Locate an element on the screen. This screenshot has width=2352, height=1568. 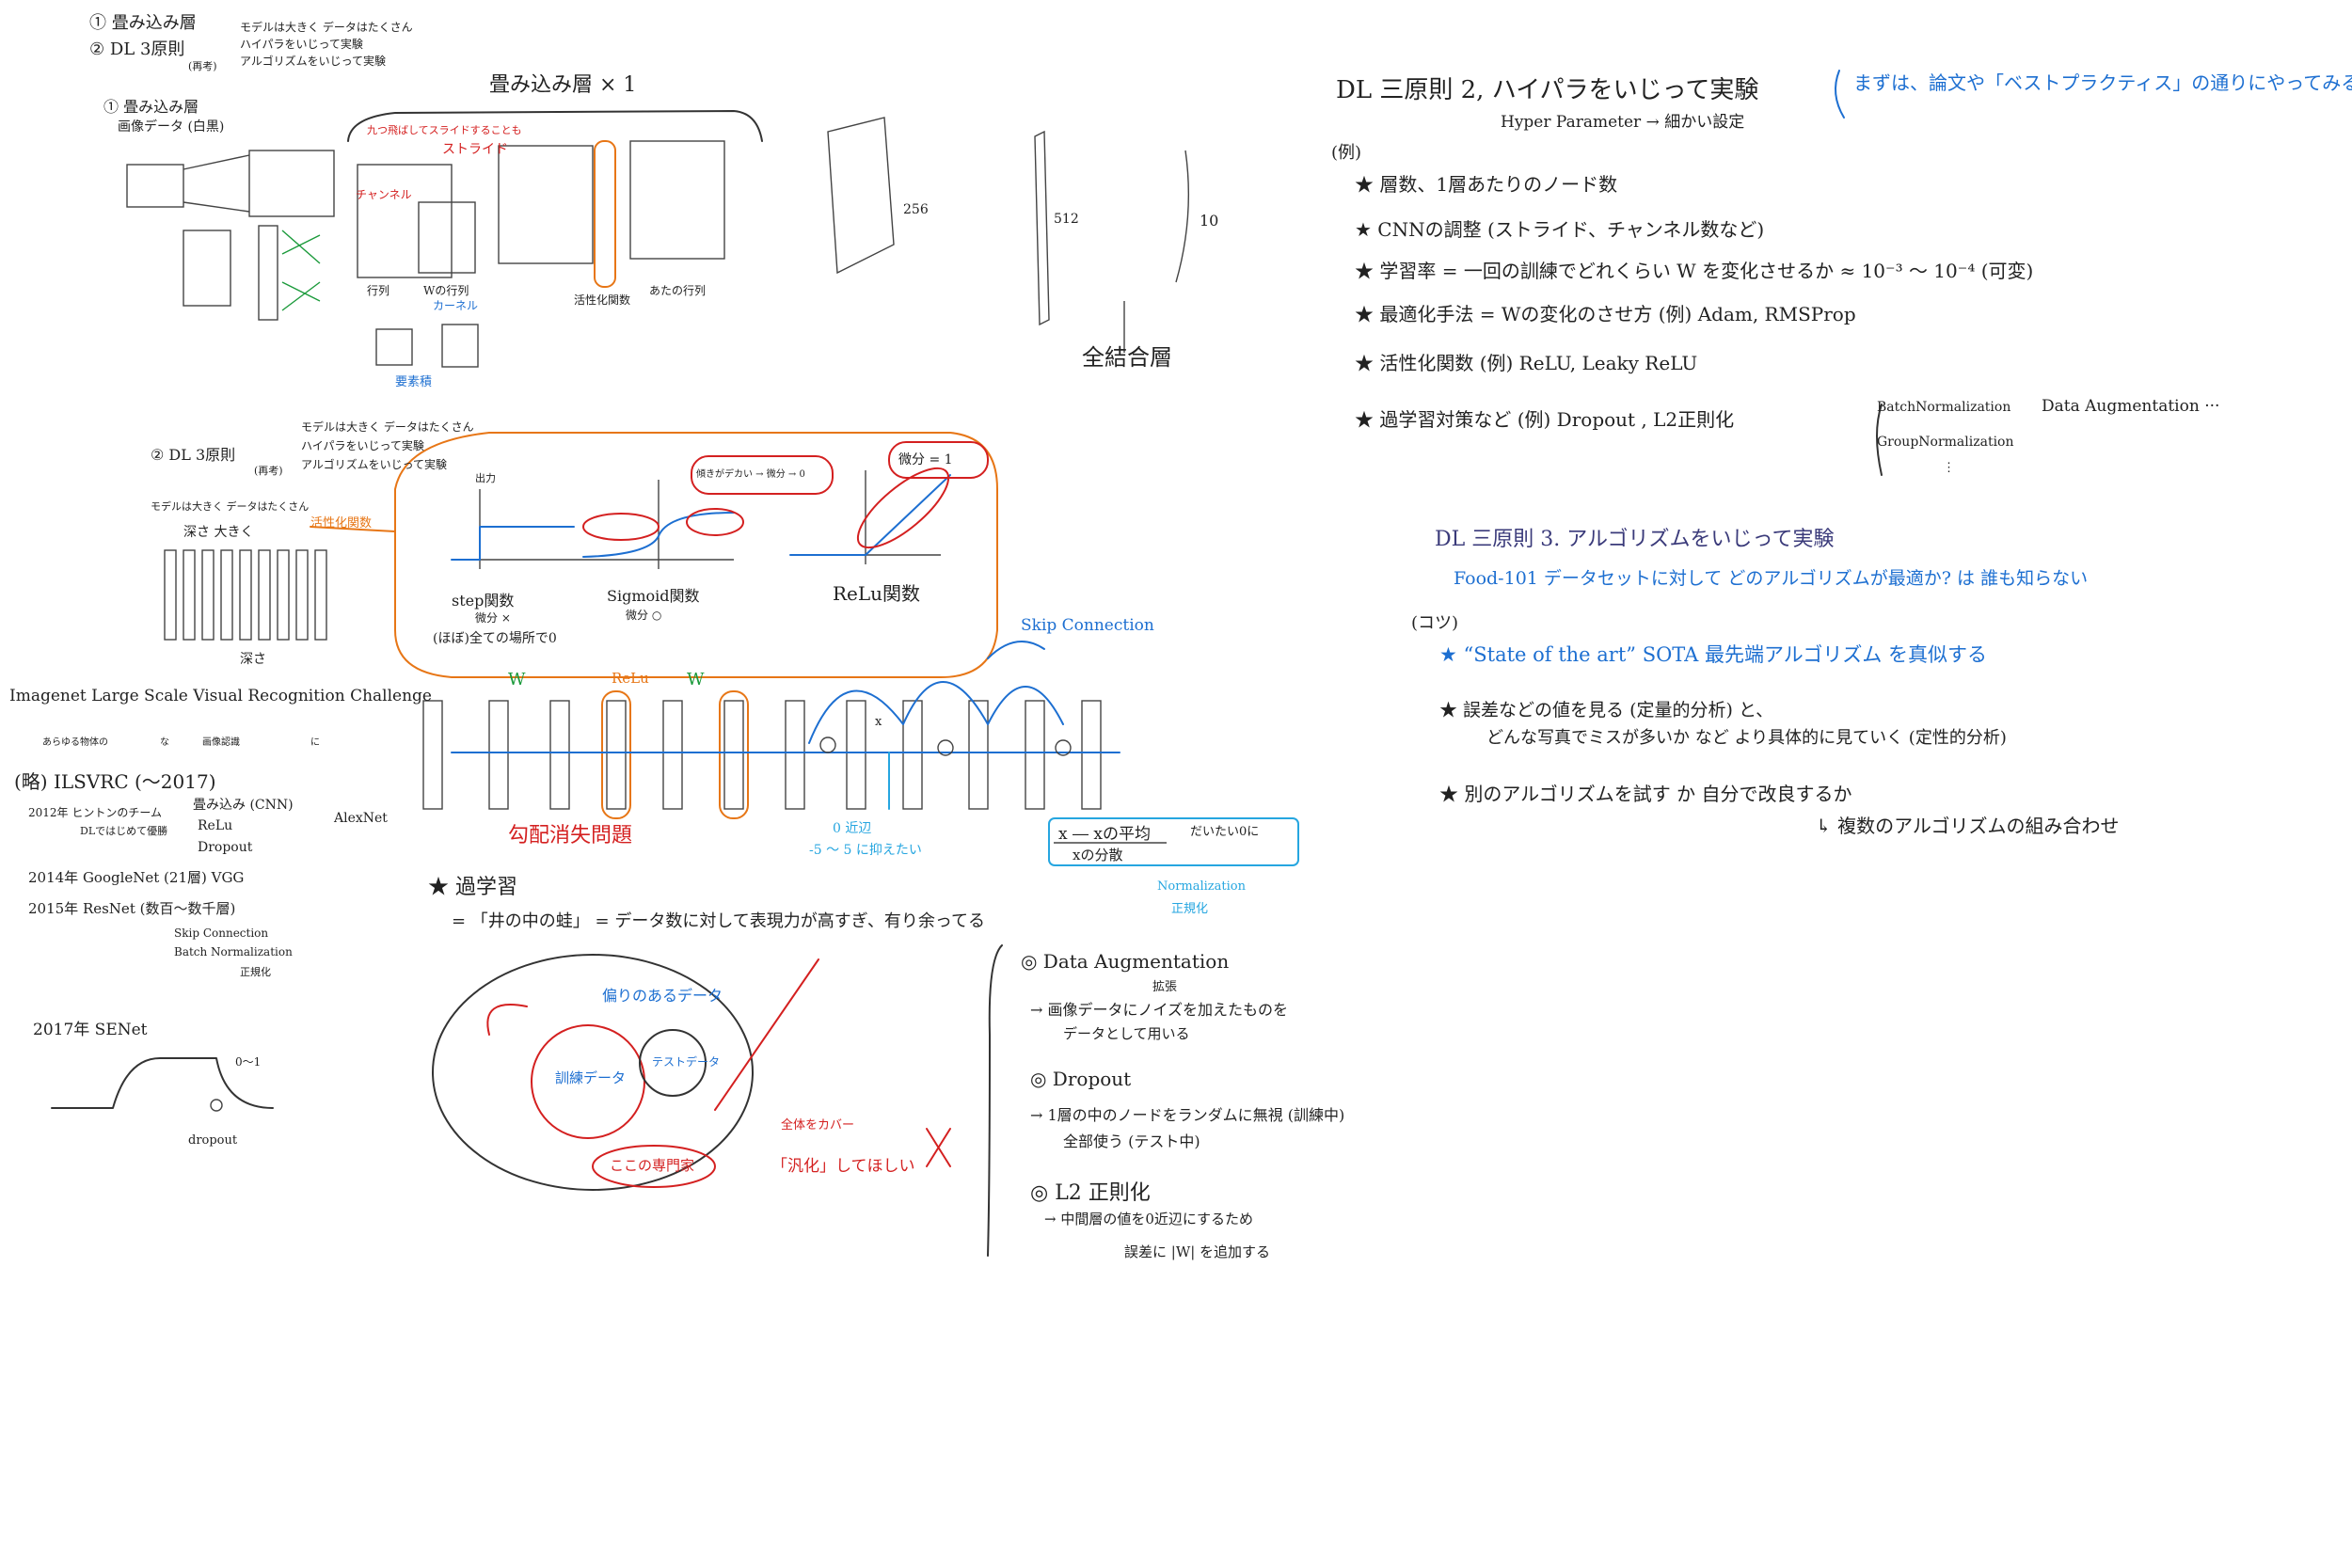
result-label: あたの行列 is located at coordinates (678, 290).